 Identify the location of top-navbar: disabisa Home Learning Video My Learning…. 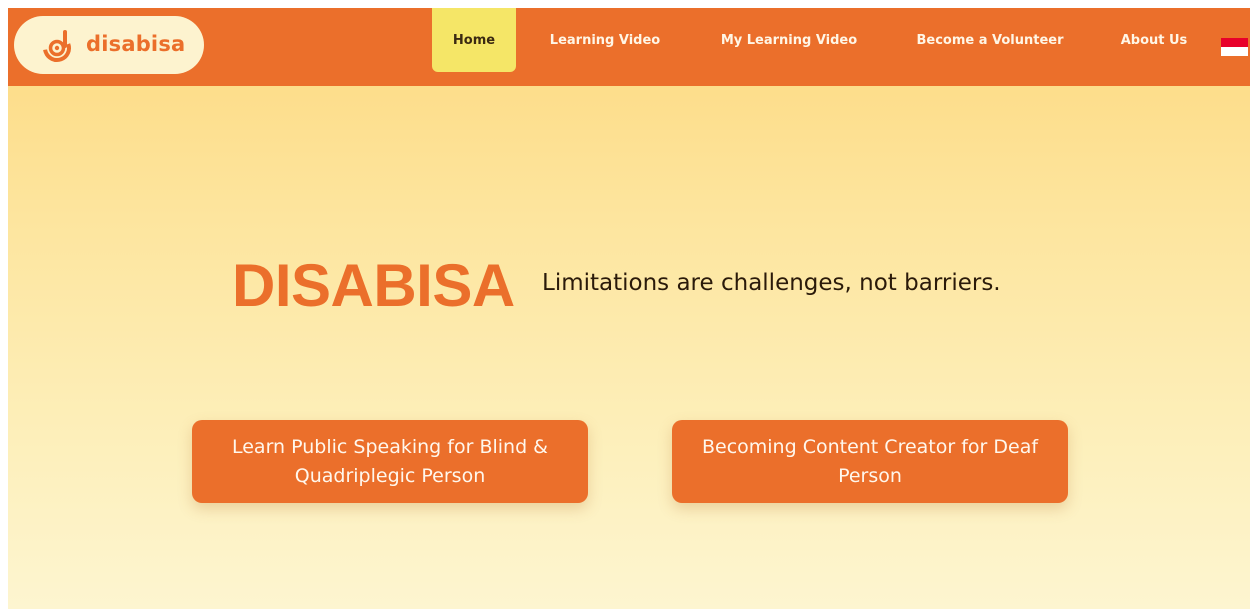
(629, 47).